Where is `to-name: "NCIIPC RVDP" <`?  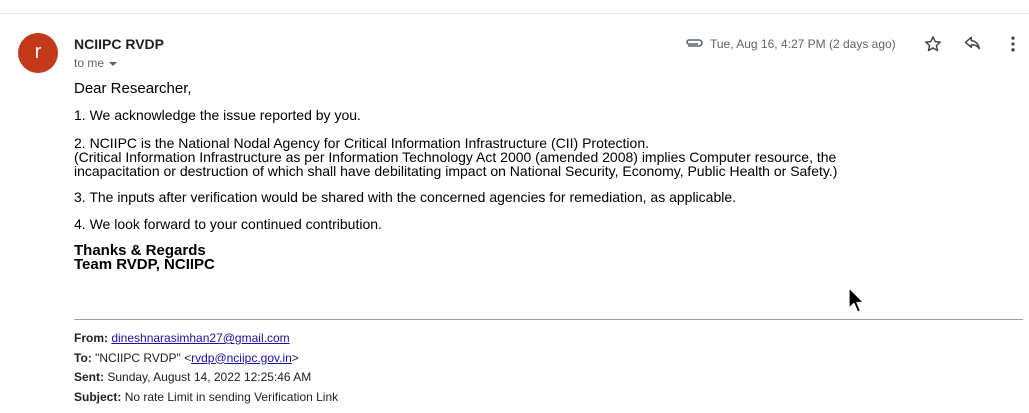
to-name: "NCIIPC RVDP" < is located at coordinates (143, 357).